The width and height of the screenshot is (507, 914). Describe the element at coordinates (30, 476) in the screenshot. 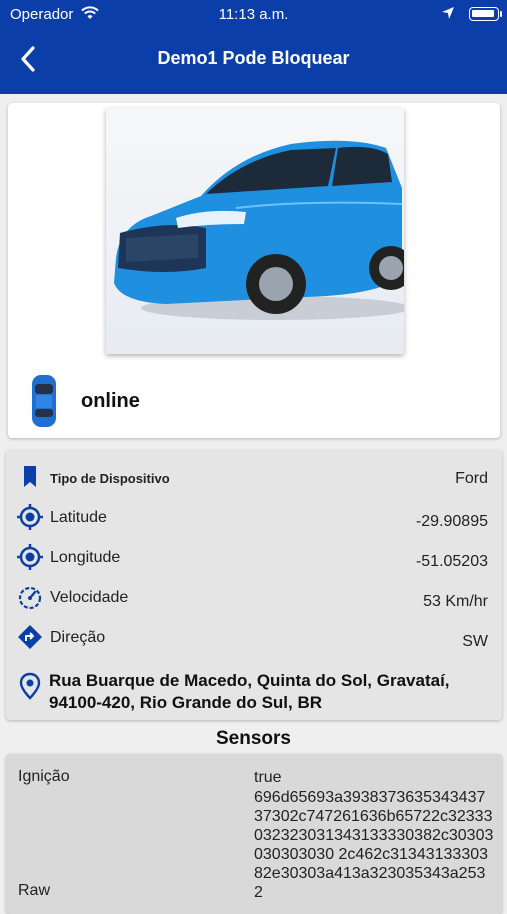

I see `bookmark-icon` at that location.